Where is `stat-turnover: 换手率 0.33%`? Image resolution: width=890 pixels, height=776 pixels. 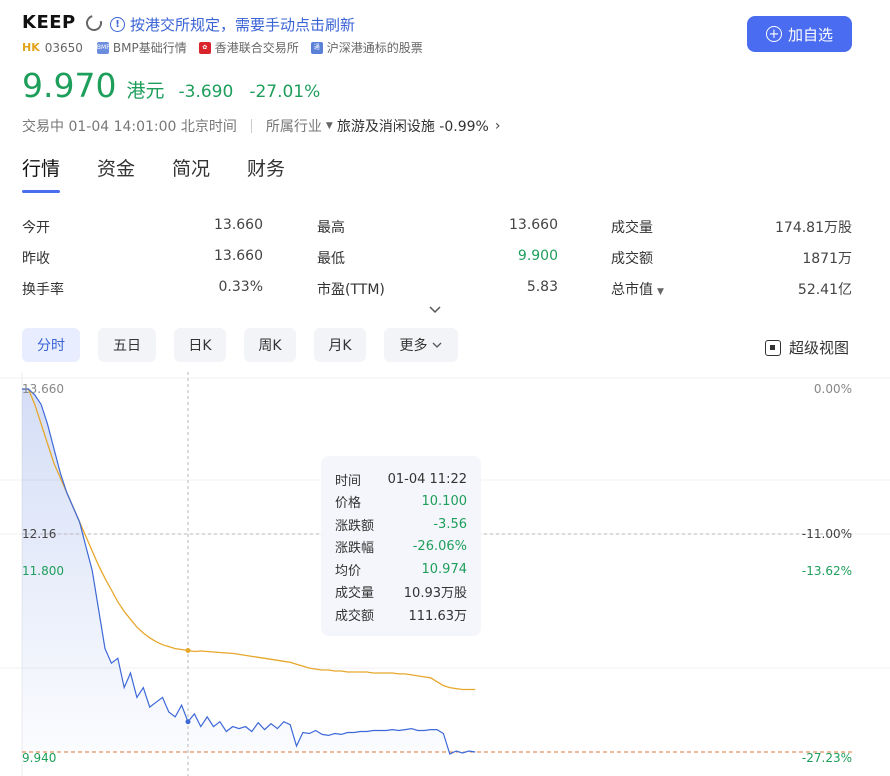
stat-turnover: 换手率 0.33% is located at coordinates (142, 288).